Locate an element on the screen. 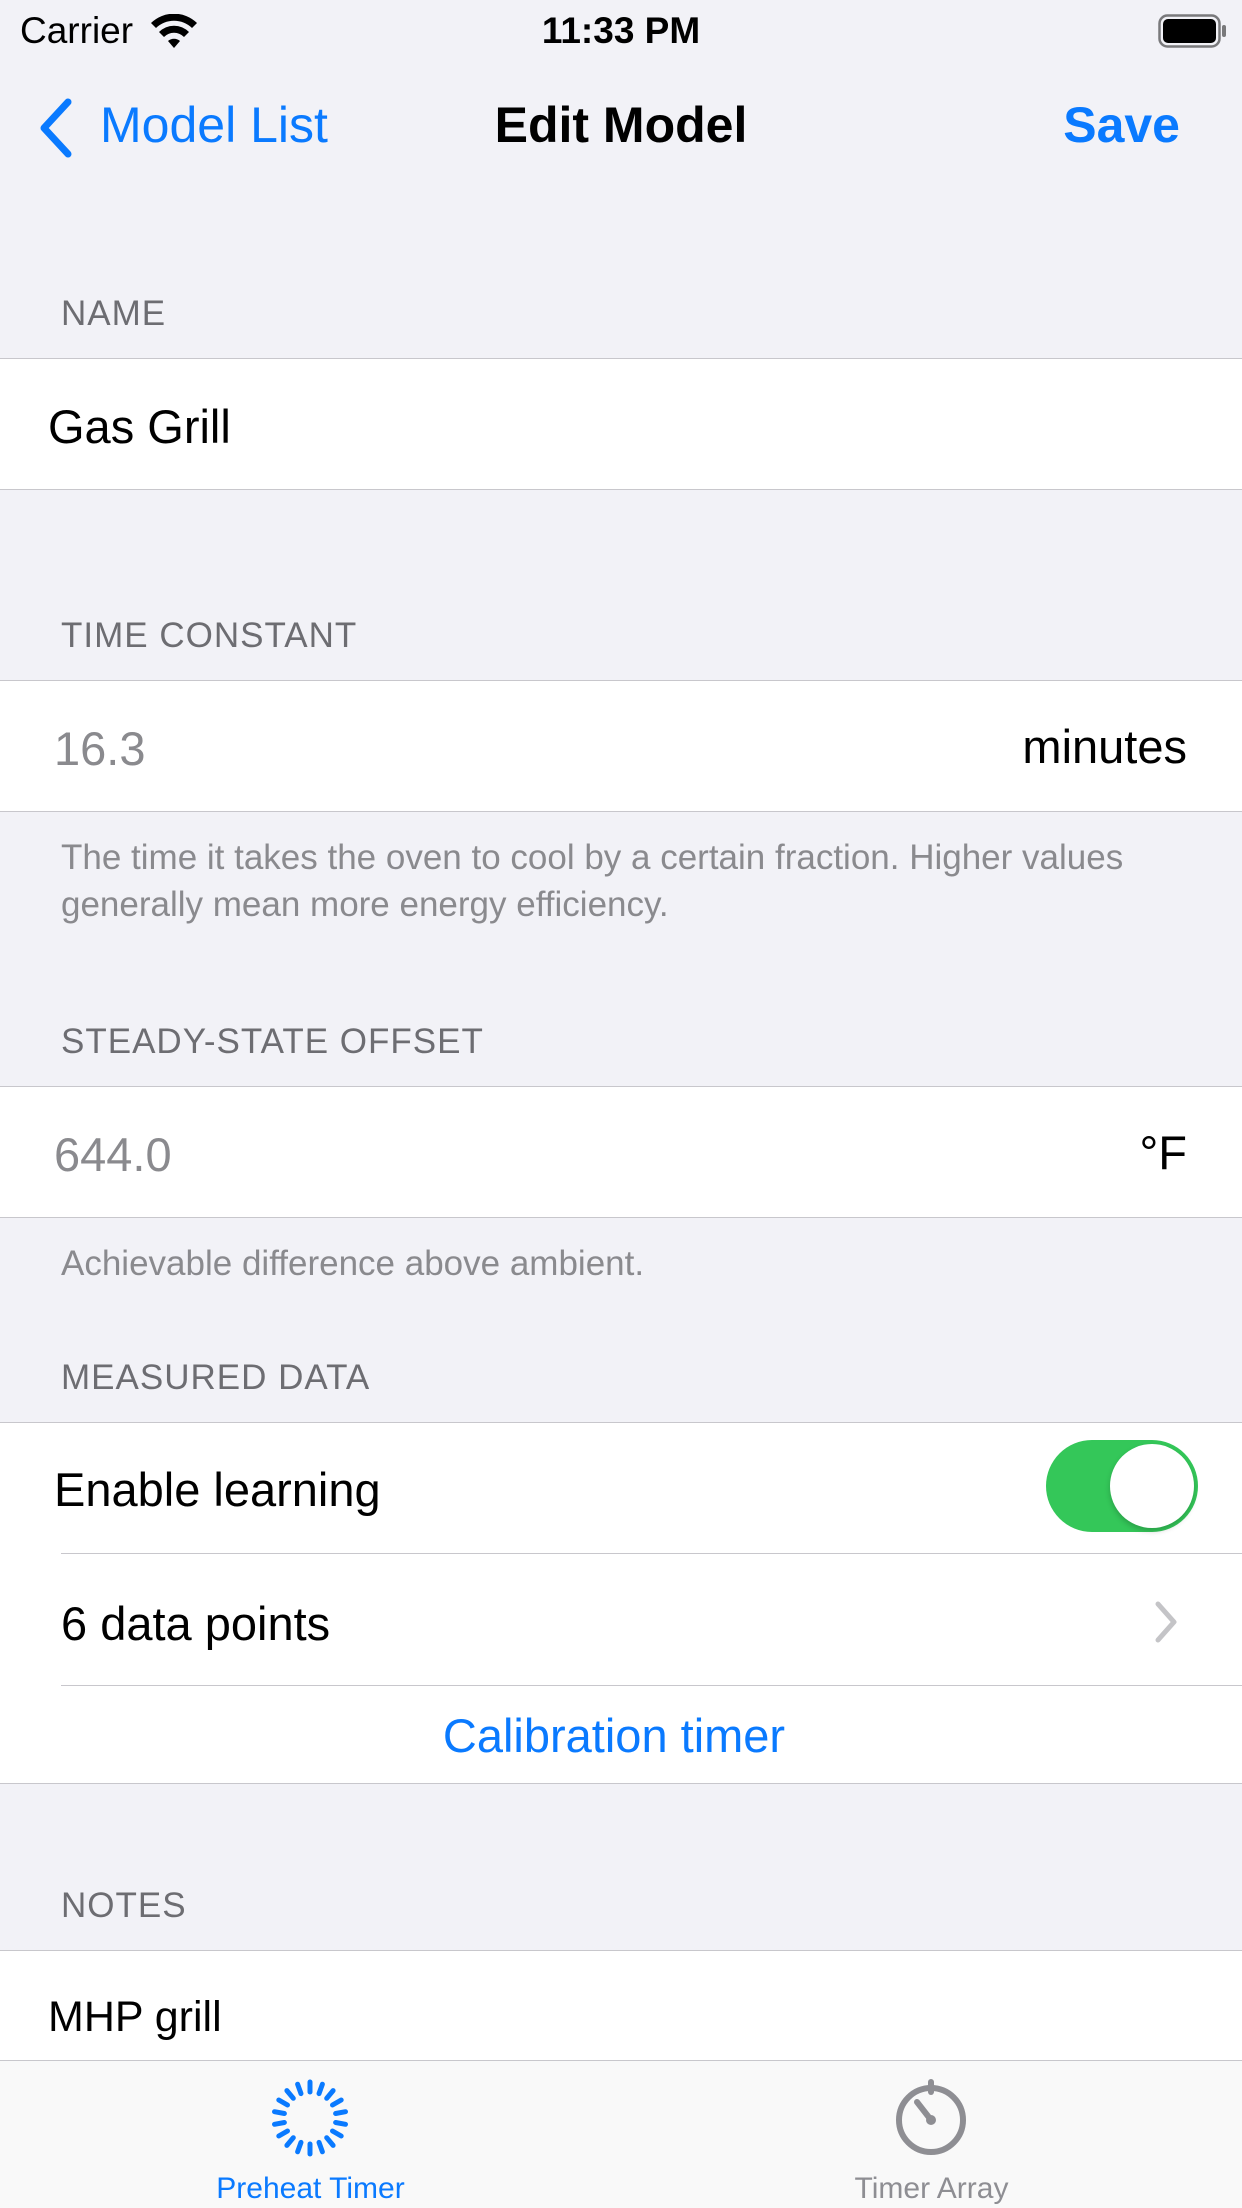 The height and width of the screenshot is (2208, 1242). name-cell: Gas Grill is located at coordinates (621, 424).